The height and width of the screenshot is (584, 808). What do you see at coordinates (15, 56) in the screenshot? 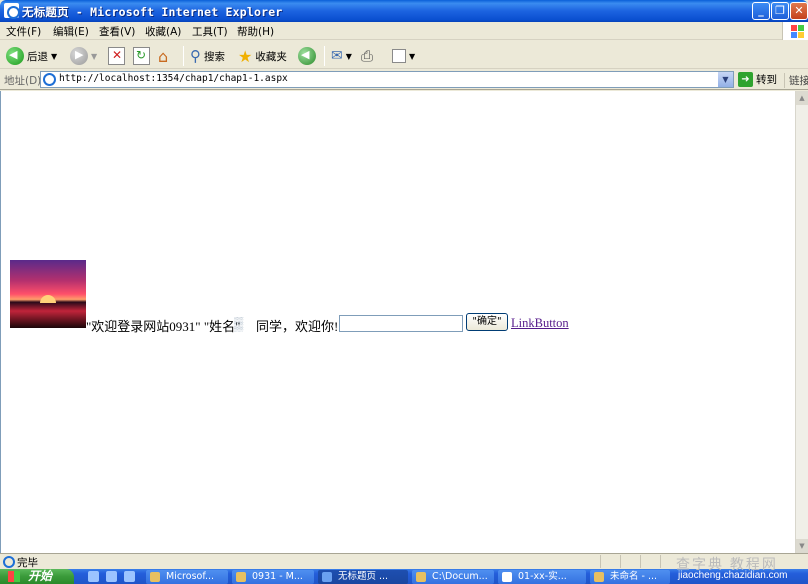
I see `back-arrow-icon` at bounding box center [15, 56].